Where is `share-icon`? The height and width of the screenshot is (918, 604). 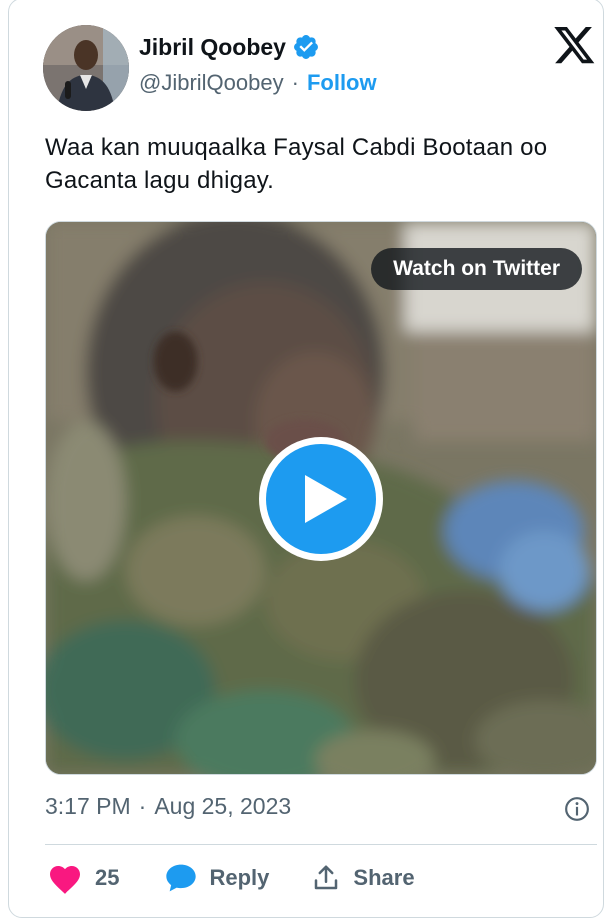 share-icon is located at coordinates (326, 877).